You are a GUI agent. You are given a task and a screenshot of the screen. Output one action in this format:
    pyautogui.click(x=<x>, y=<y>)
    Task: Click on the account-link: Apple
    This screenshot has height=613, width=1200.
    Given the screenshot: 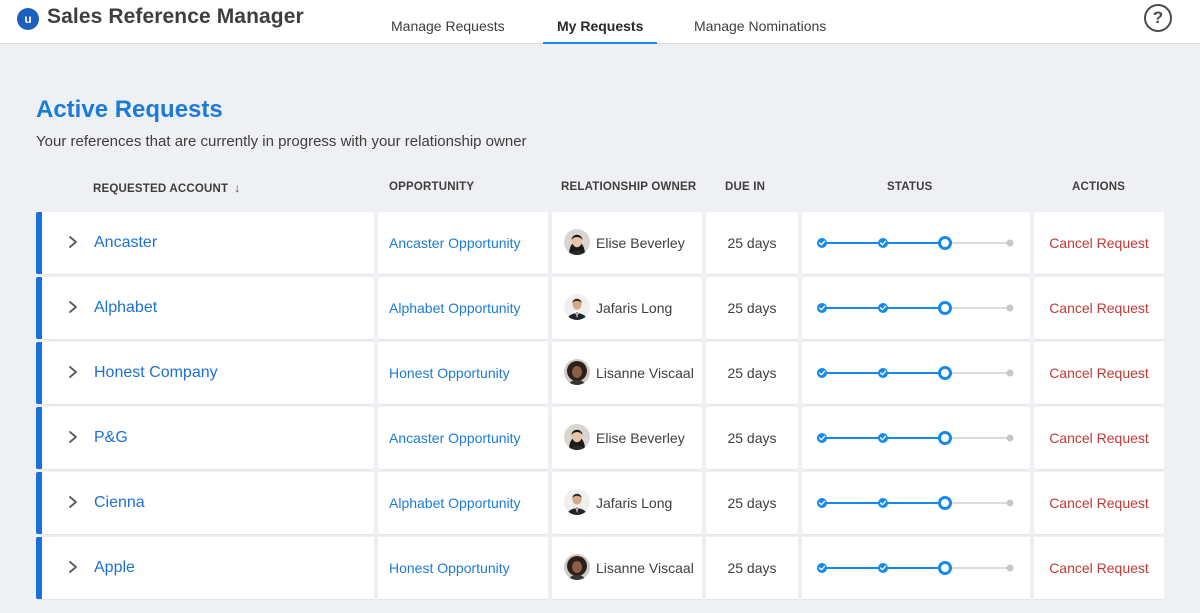 What is the action you would take?
    pyautogui.click(x=114, y=568)
    